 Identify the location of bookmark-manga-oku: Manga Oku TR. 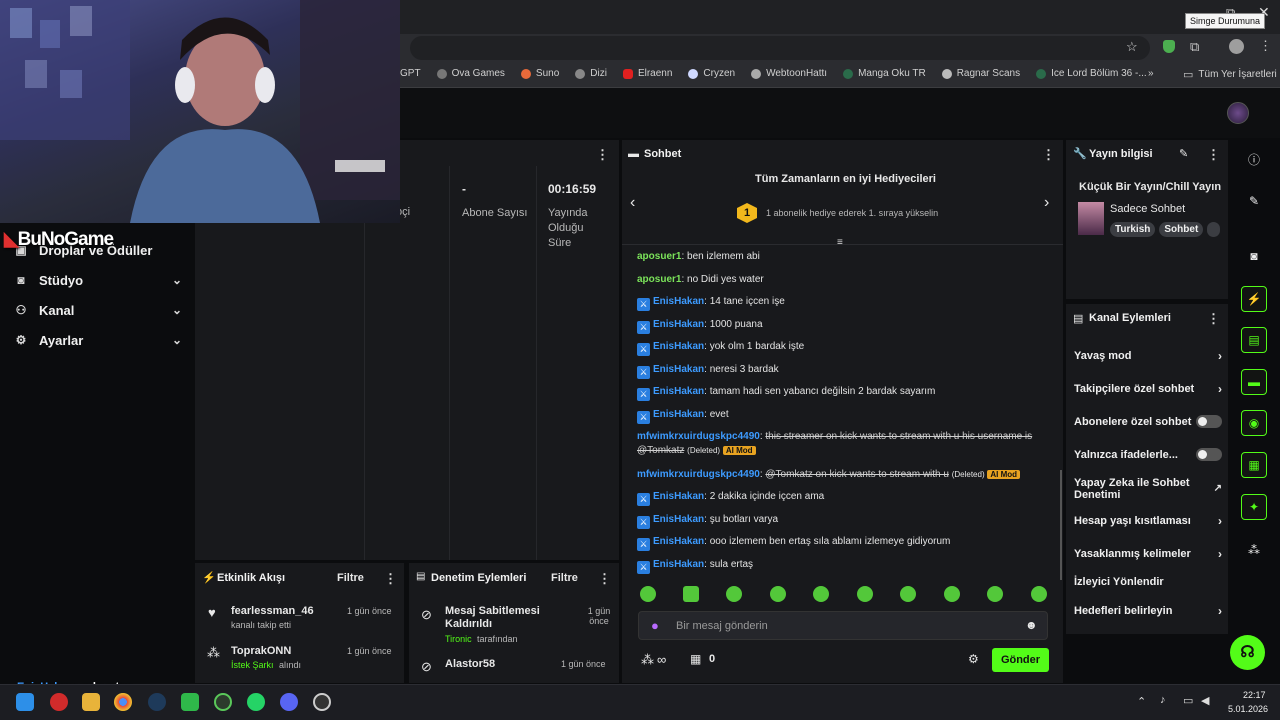
(884, 73).